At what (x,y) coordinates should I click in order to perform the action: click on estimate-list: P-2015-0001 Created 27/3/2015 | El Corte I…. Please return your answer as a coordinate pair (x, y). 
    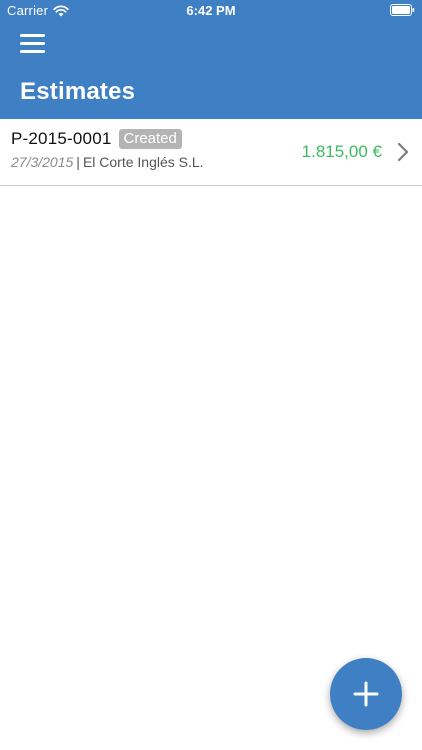
    Looking at the image, I should click on (211, 152).